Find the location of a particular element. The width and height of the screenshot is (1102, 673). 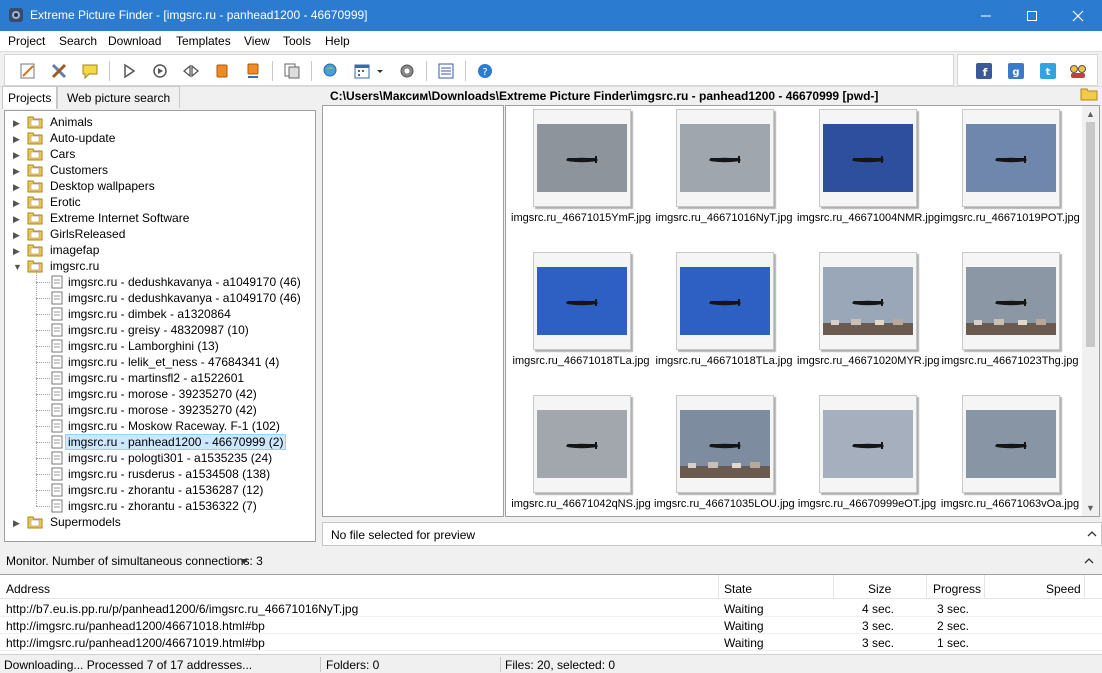

tree-folder: ▶ Animals is located at coordinates (155, 122).